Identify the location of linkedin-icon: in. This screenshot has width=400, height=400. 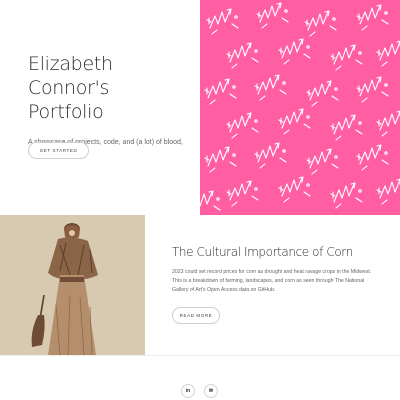
(188, 391).